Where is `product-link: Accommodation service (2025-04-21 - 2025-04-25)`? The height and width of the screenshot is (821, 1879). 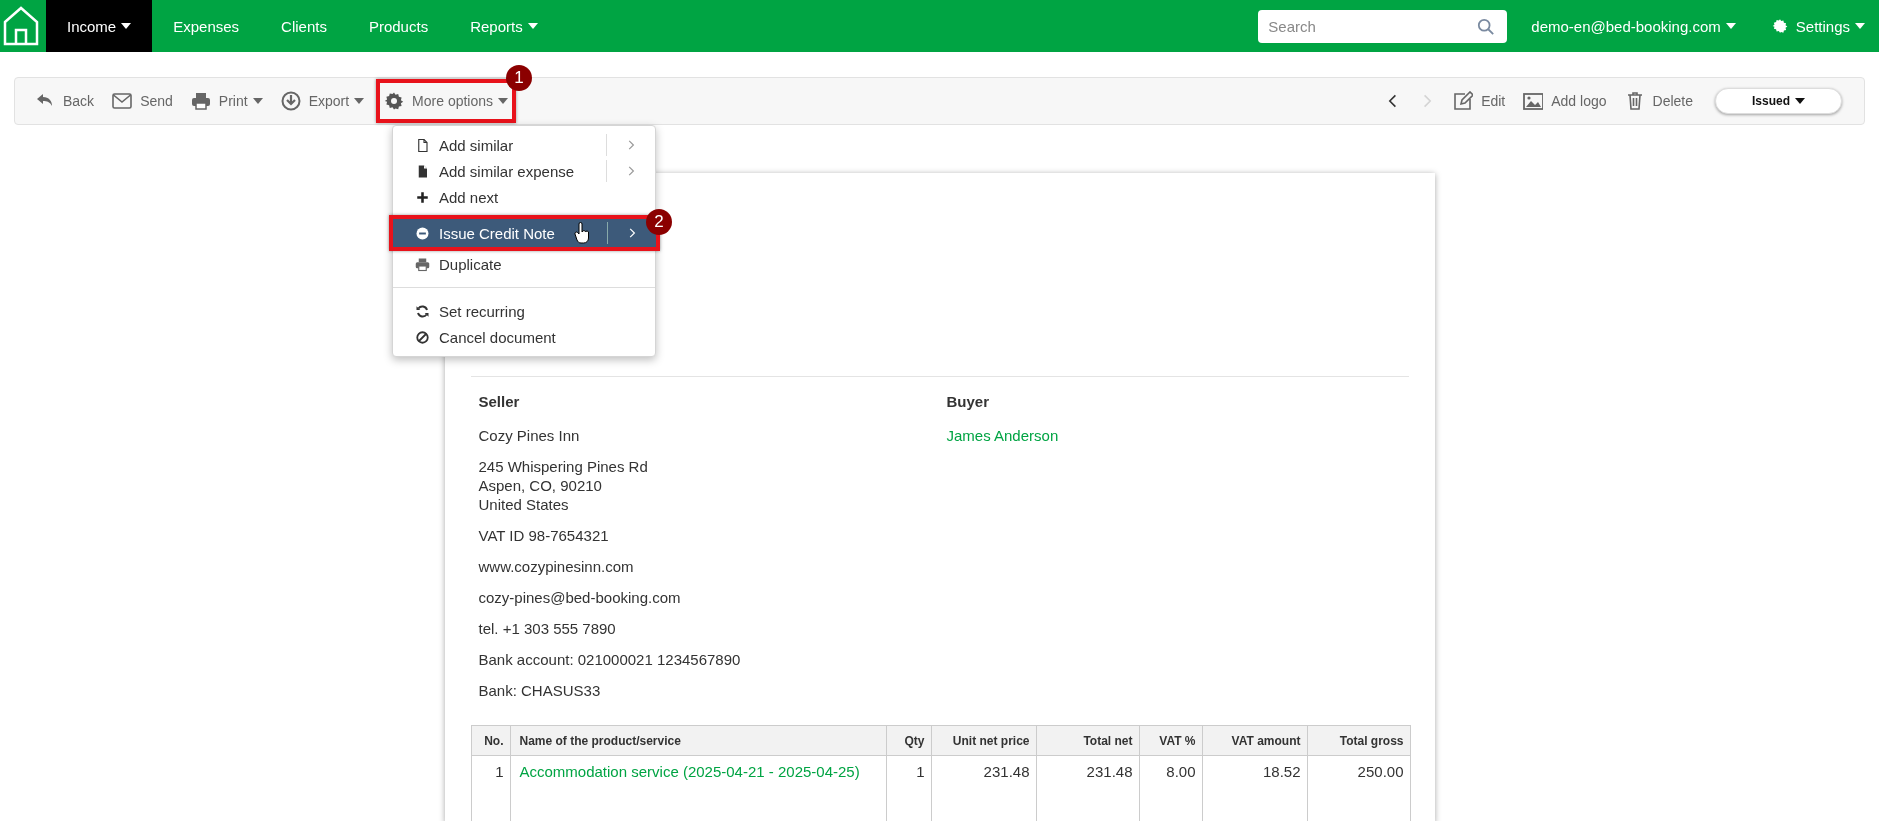 product-link: Accommodation service (2025-04-21 - 2025-04-25) is located at coordinates (698, 788).